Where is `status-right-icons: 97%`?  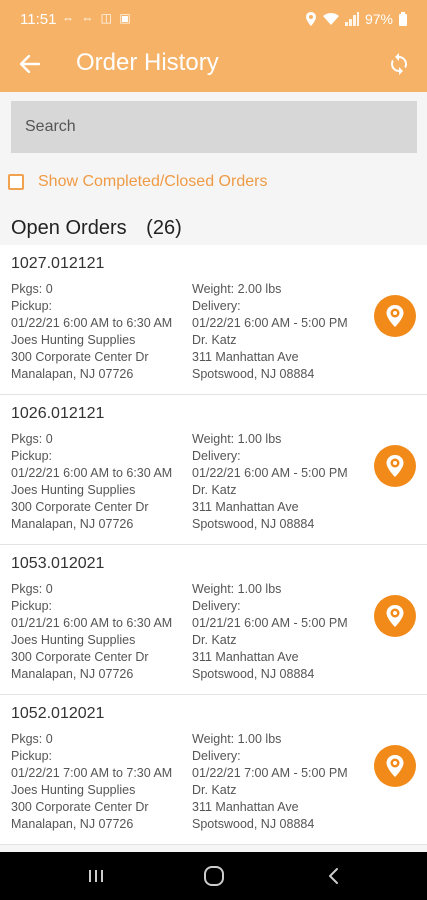 status-right-icons: 97% is located at coordinates (356, 19).